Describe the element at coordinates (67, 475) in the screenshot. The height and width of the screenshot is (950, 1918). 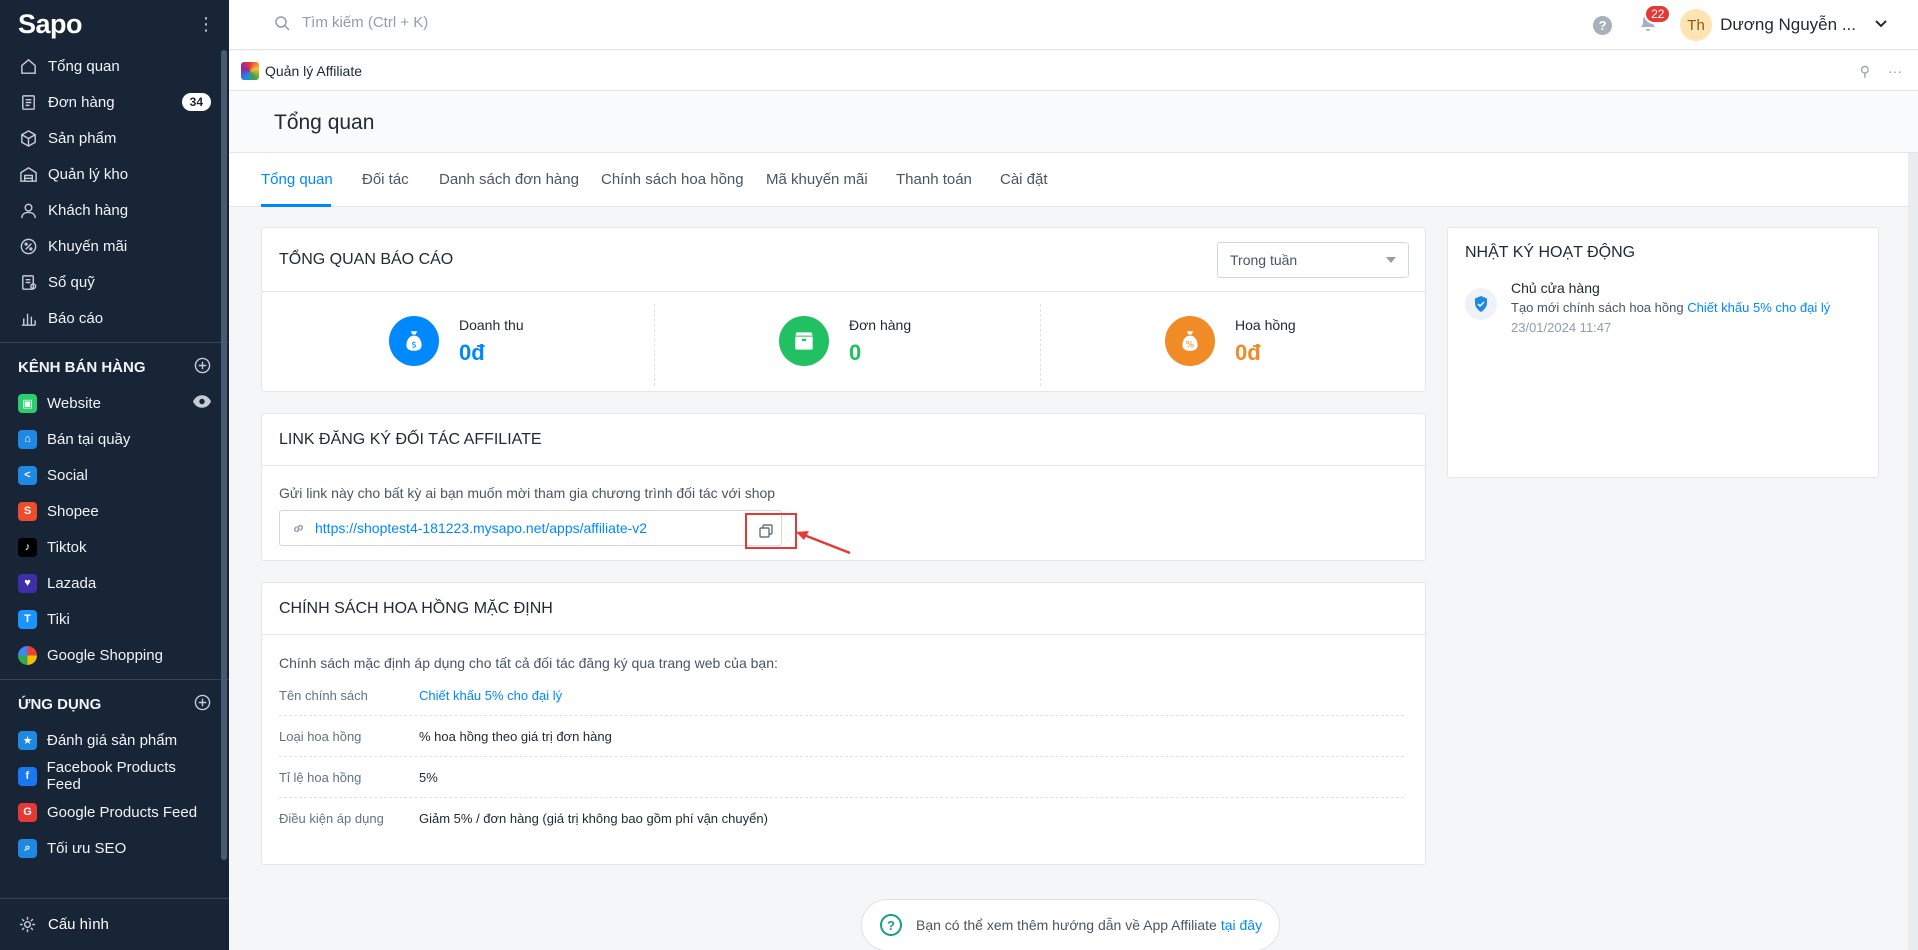
I see `sidebar-item-label: Social` at that location.